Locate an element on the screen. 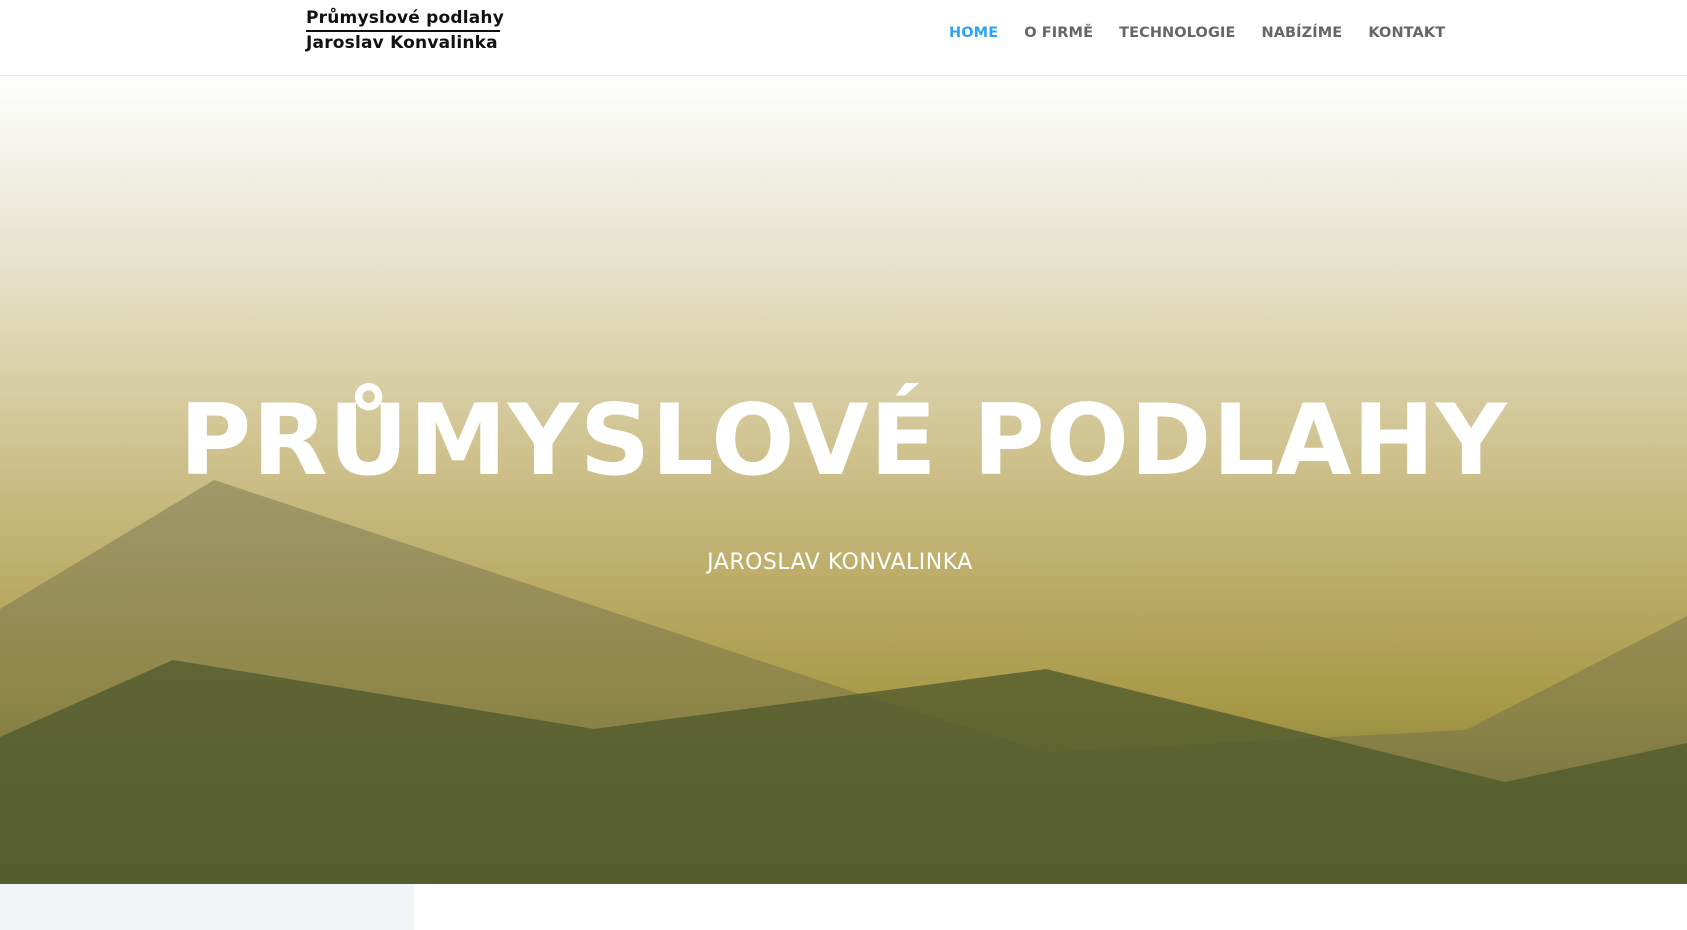 This screenshot has height=930, width=1687. content-right-panel is located at coordinates (1050, 907).